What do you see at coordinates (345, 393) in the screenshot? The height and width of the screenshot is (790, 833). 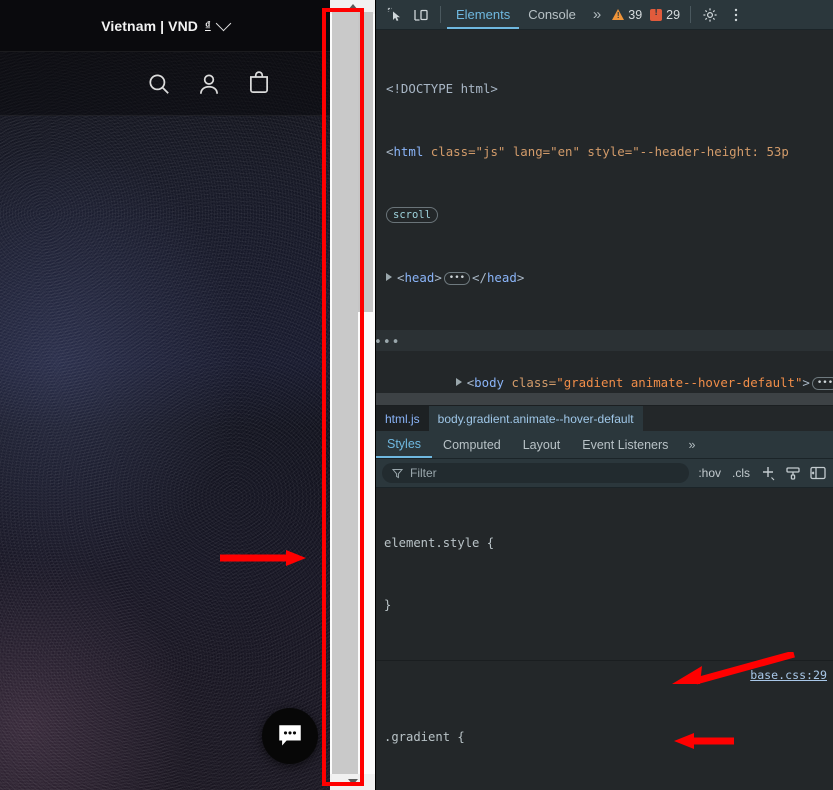 I see `scrollbar-thumb` at bounding box center [345, 393].